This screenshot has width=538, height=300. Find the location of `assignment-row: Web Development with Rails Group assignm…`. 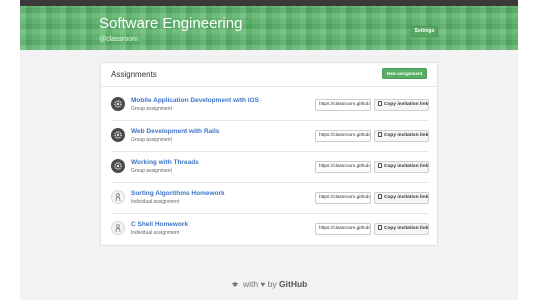

assignment-row: Web Development with Rails Group assignm… is located at coordinates (270, 136).